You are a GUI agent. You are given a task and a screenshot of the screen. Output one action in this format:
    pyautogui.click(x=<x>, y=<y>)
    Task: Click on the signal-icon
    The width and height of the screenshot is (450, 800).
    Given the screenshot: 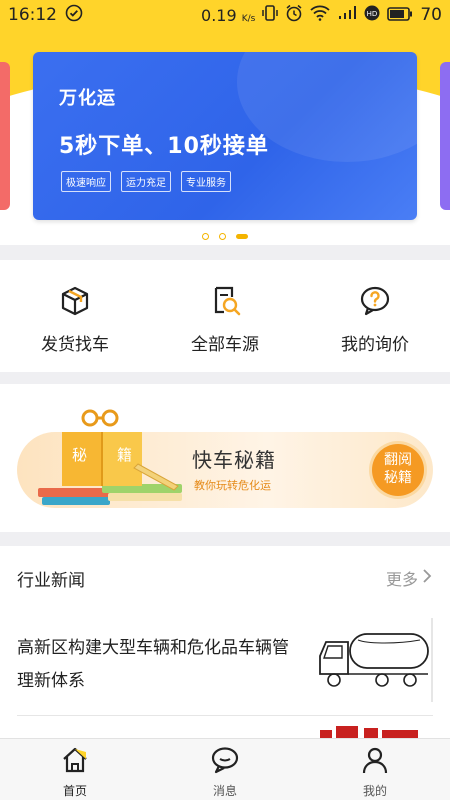 What is the action you would take?
    pyautogui.click(x=347, y=15)
    